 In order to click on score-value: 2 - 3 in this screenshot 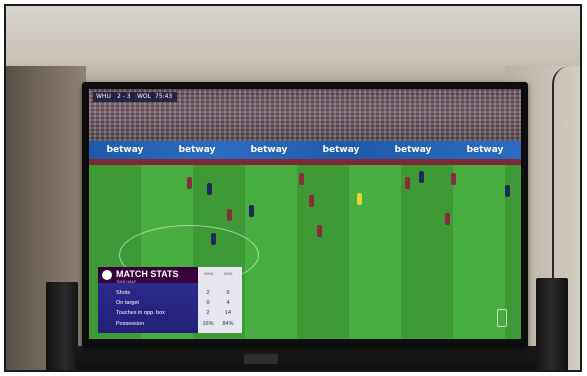, I will do `click(124, 96)`.